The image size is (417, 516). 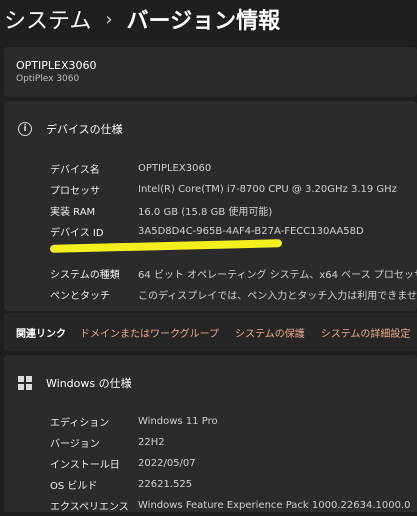 I want to click on spec-row: OS ビルド 22621.525, so click(x=230, y=484).